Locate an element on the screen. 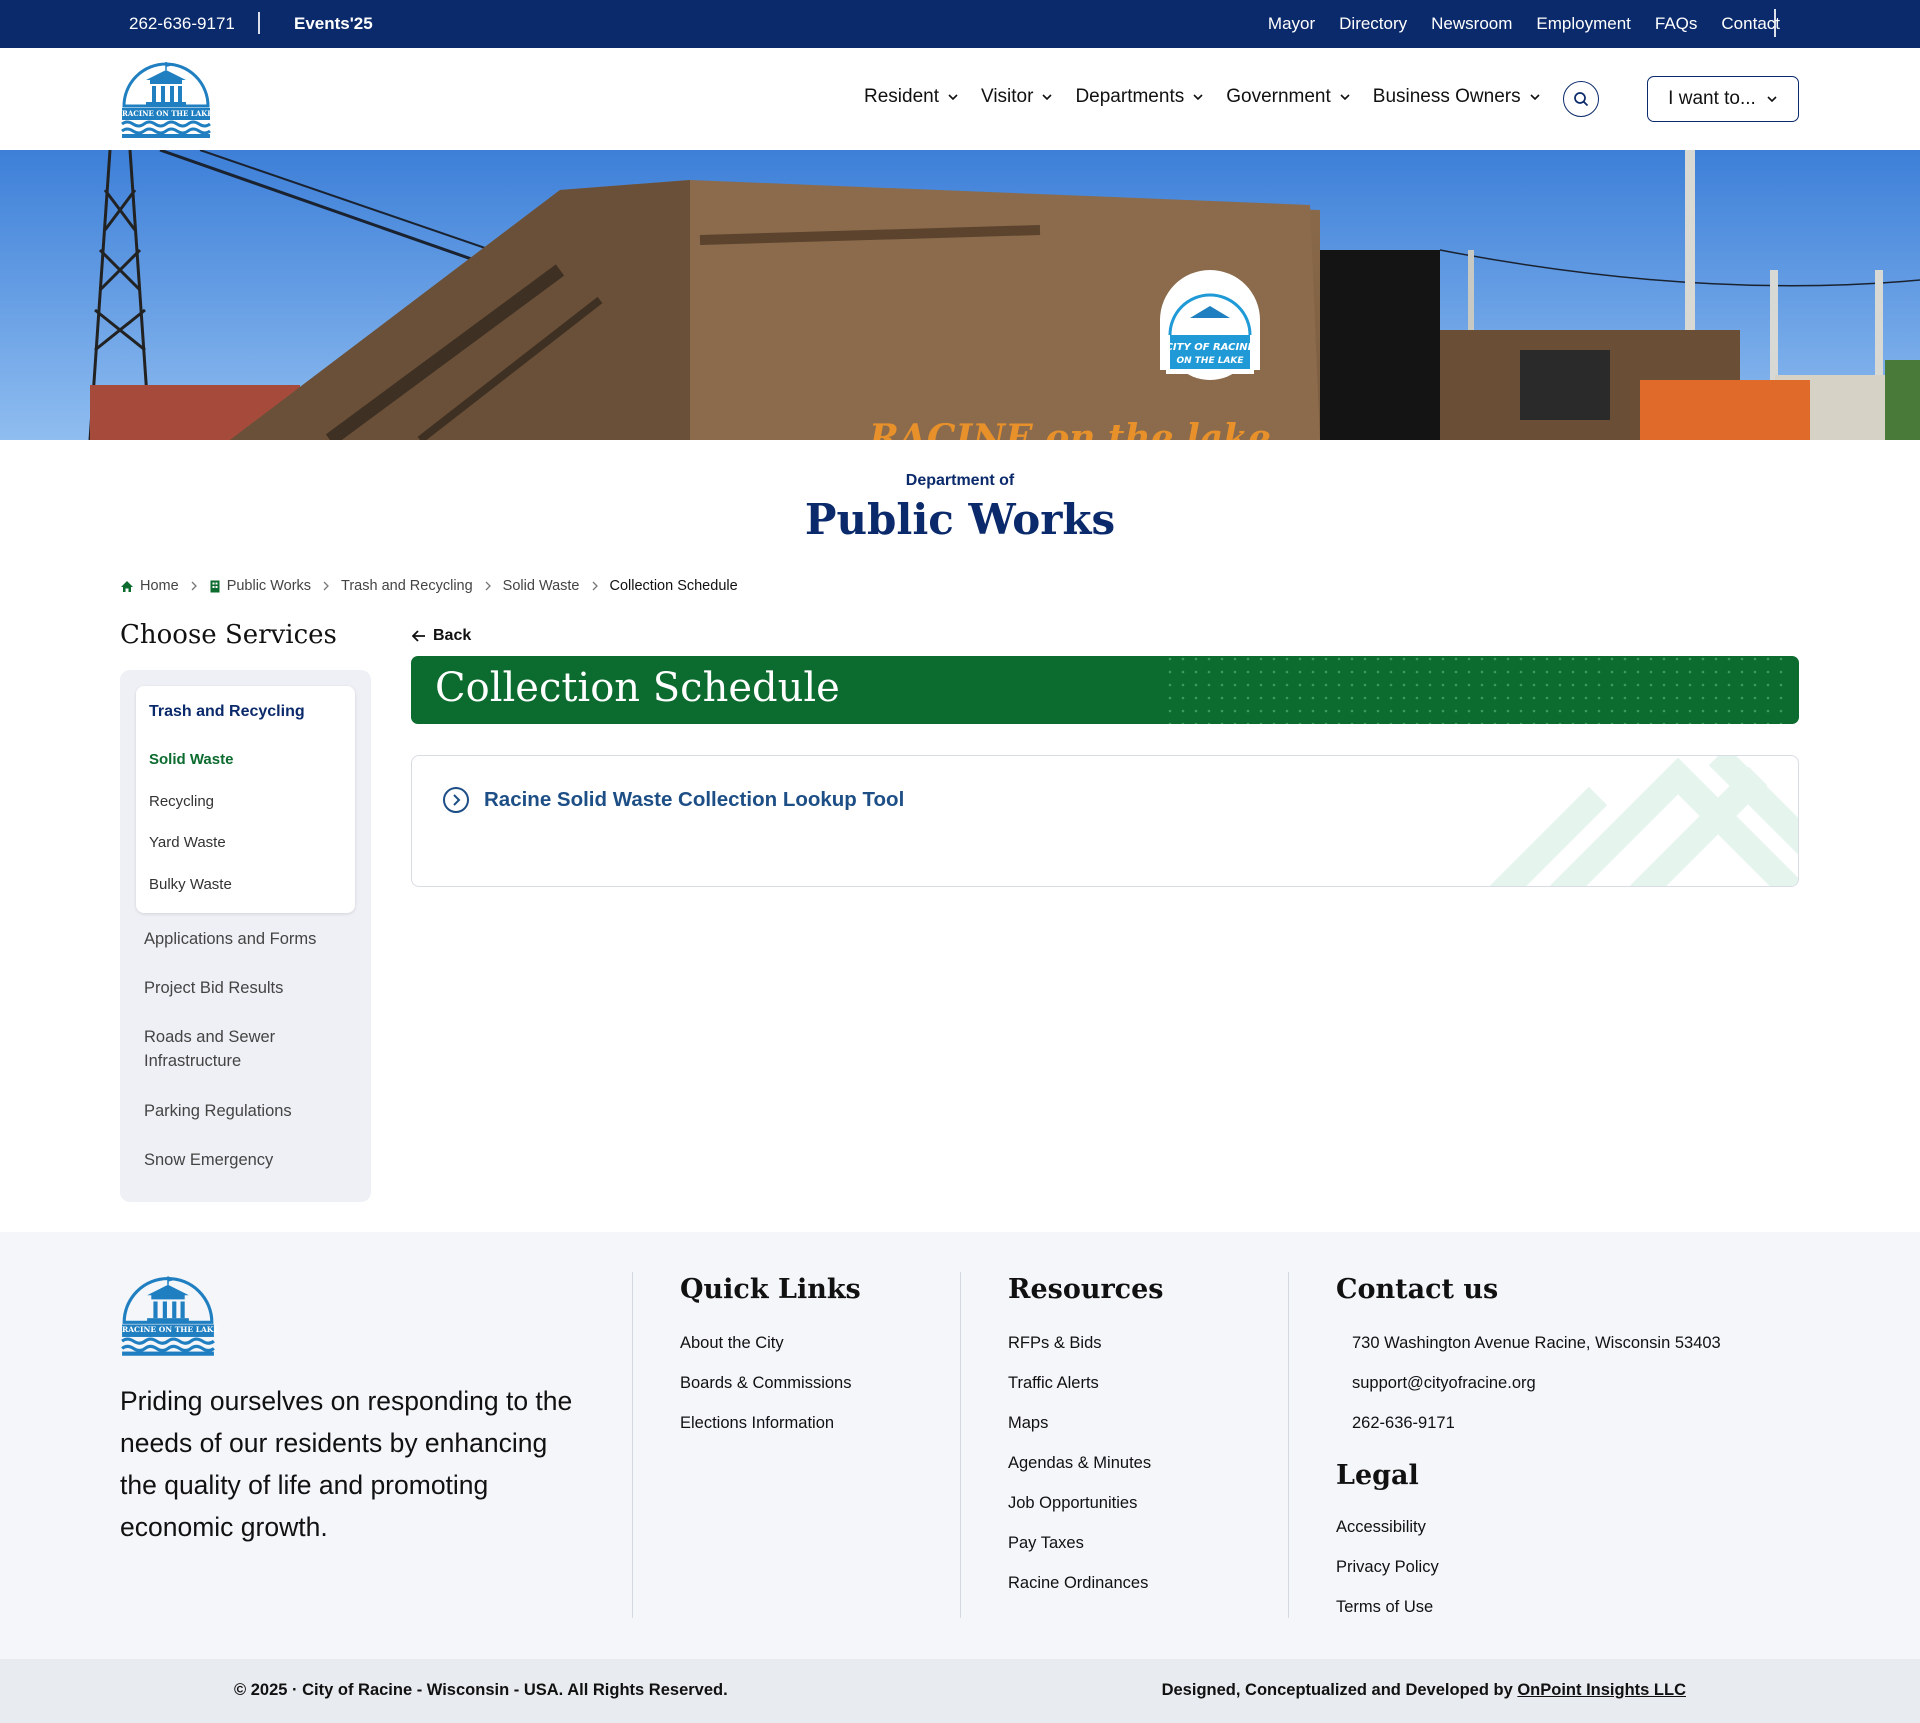  nav-business-owners: Business Owners is located at coordinates (1457, 97).